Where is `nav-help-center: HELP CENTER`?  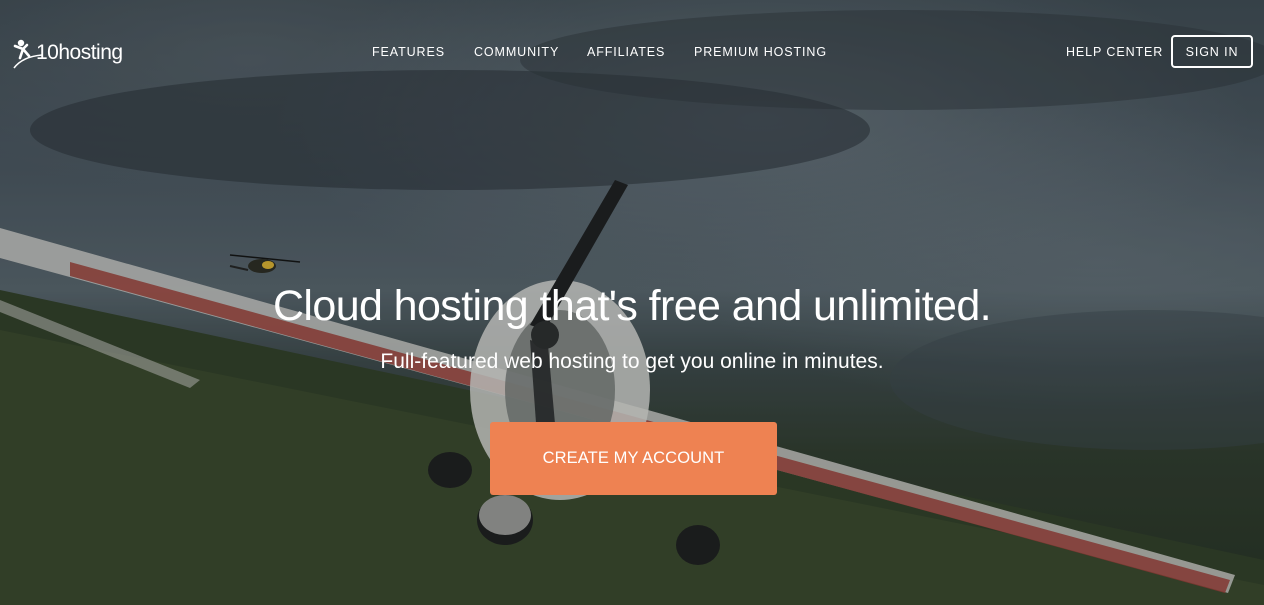
nav-help-center: HELP CENTER is located at coordinates (1114, 52).